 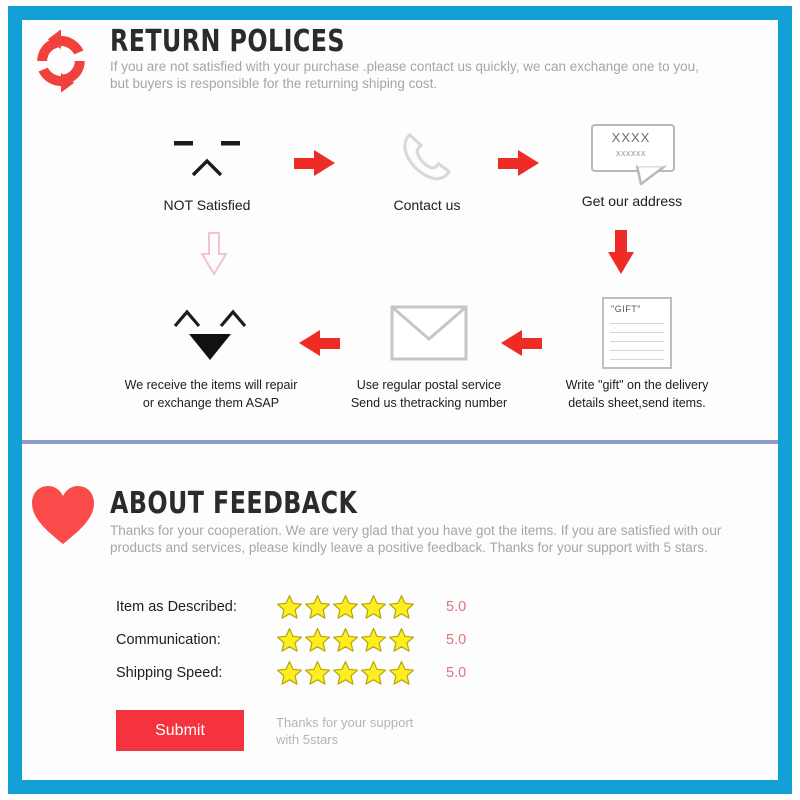 What do you see at coordinates (180, 730) in the screenshot?
I see `submit-button: Submit` at bounding box center [180, 730].